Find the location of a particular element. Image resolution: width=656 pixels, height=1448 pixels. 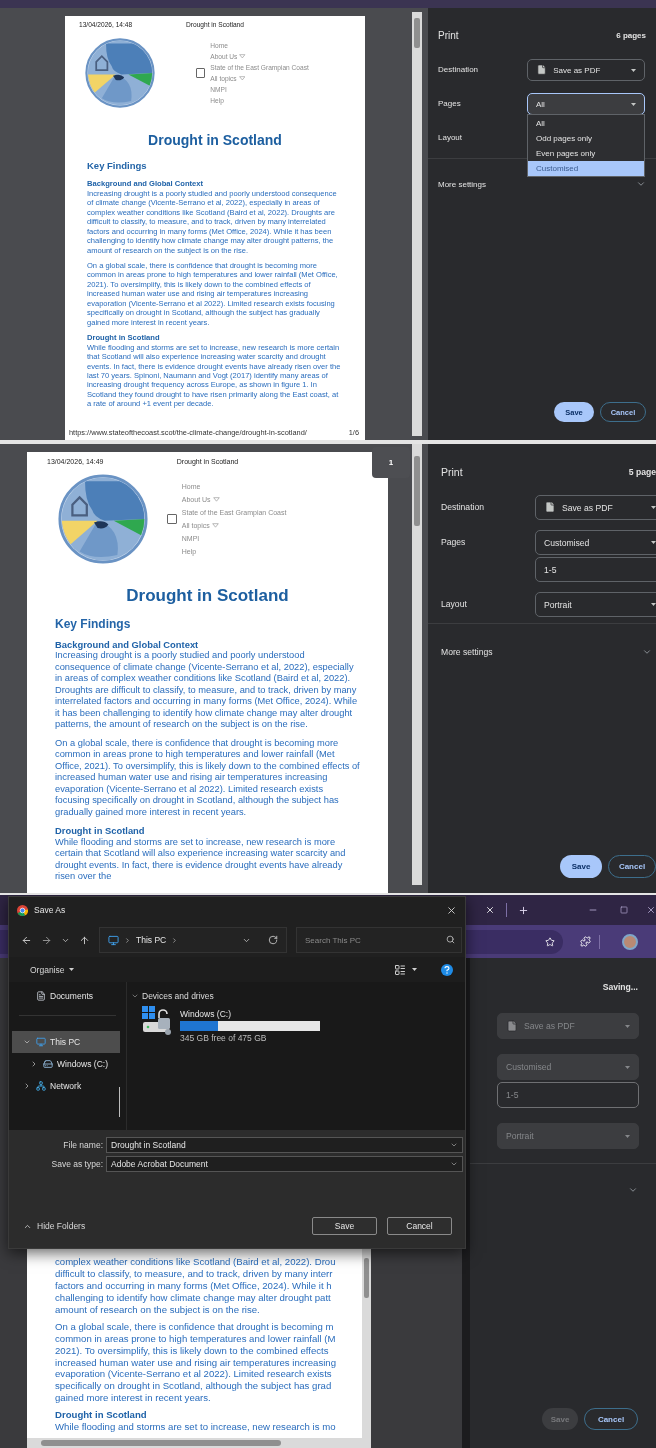

page-count: 6 pages is located at coordinates (631, 35).